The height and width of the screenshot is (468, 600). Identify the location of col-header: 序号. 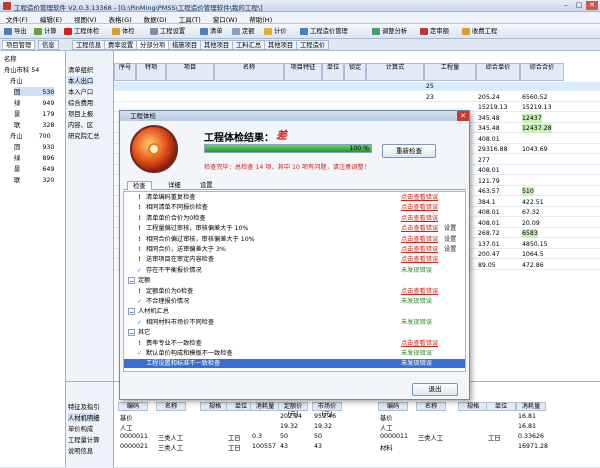
(125, 72).